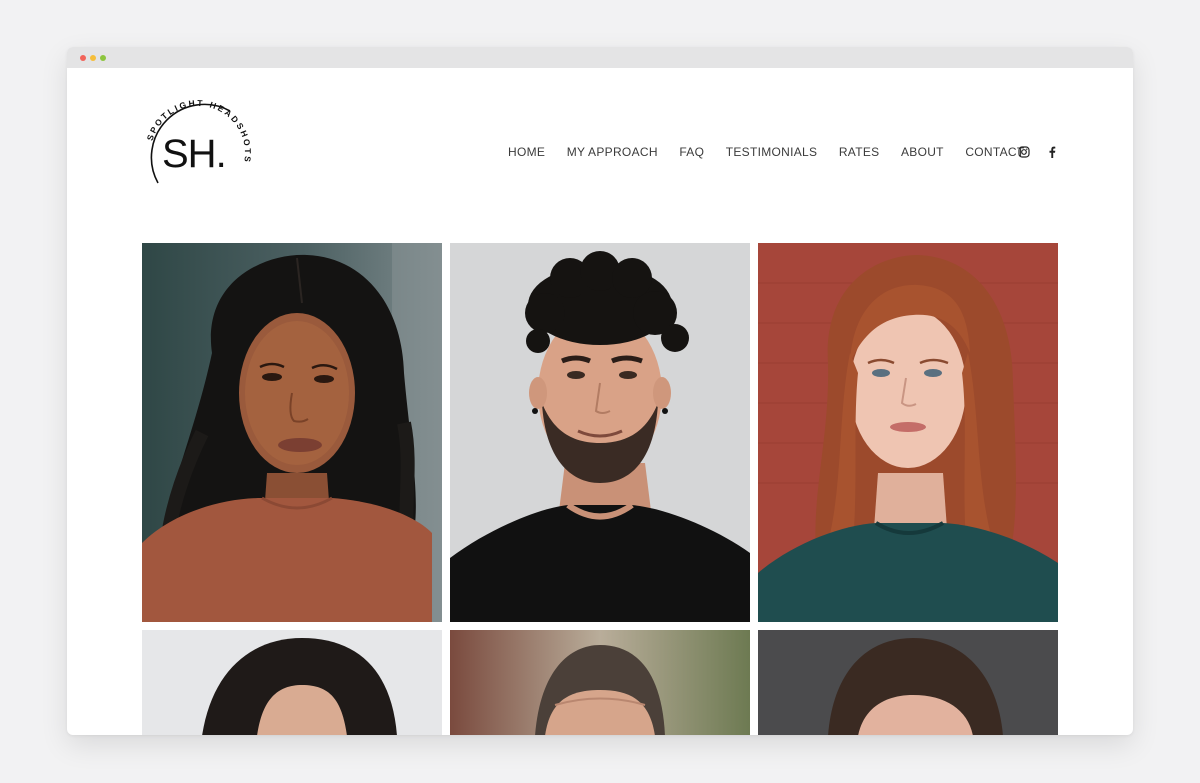 This screenshot has height=783, width=1200. I want to click on nav-about: ABOUT, so click(922, 152).